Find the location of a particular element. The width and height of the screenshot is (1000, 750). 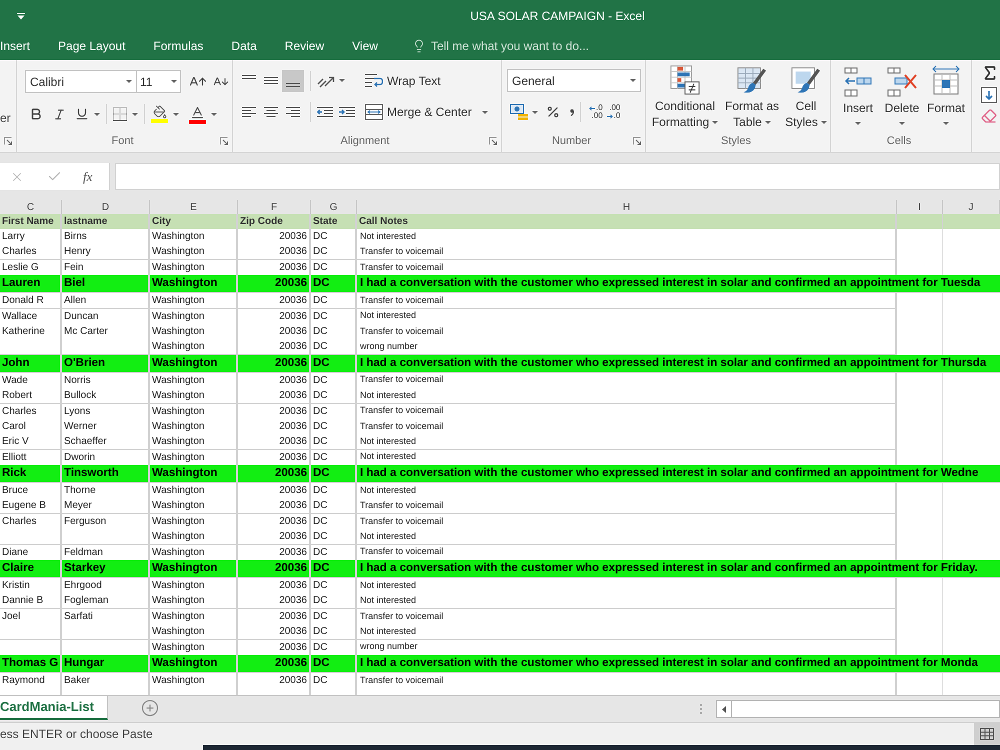

cell-brush-icon is located at coordinates (806, 80).